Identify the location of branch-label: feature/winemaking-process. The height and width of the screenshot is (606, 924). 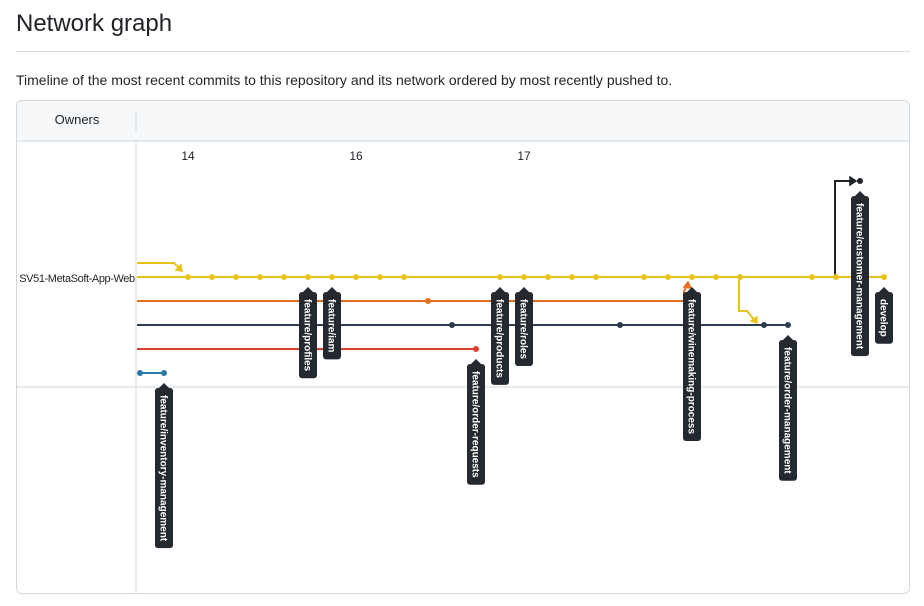
(691, 366).